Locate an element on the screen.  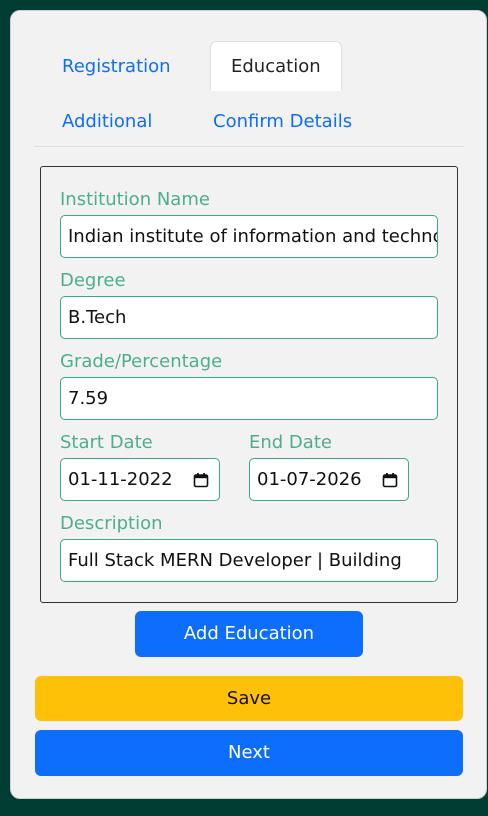
description-input: Full Stack MERN Developer | Building is located at coordinates (249, 560).